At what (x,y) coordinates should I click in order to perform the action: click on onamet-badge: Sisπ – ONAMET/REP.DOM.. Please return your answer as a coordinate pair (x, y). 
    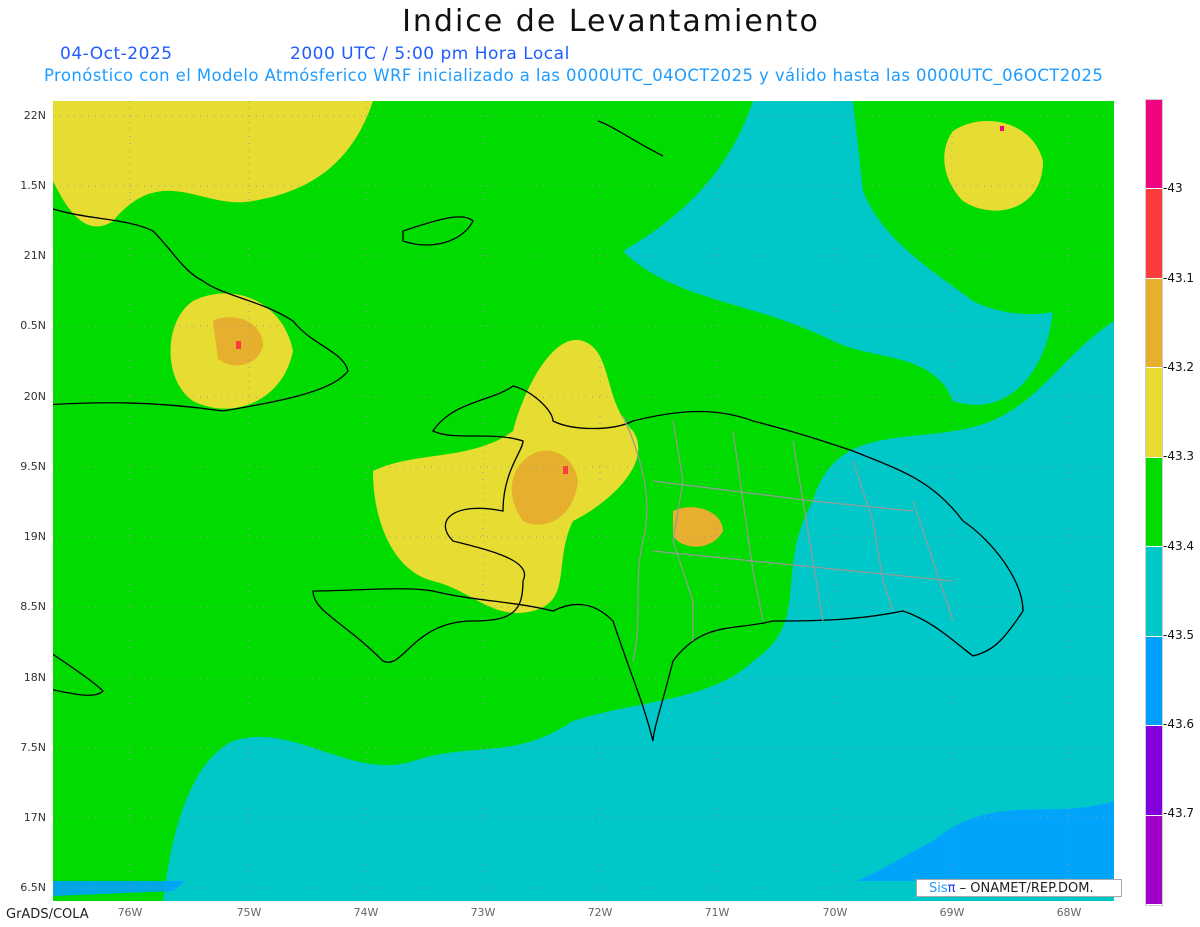
    Looking at the image, I should click on (1019, 888).